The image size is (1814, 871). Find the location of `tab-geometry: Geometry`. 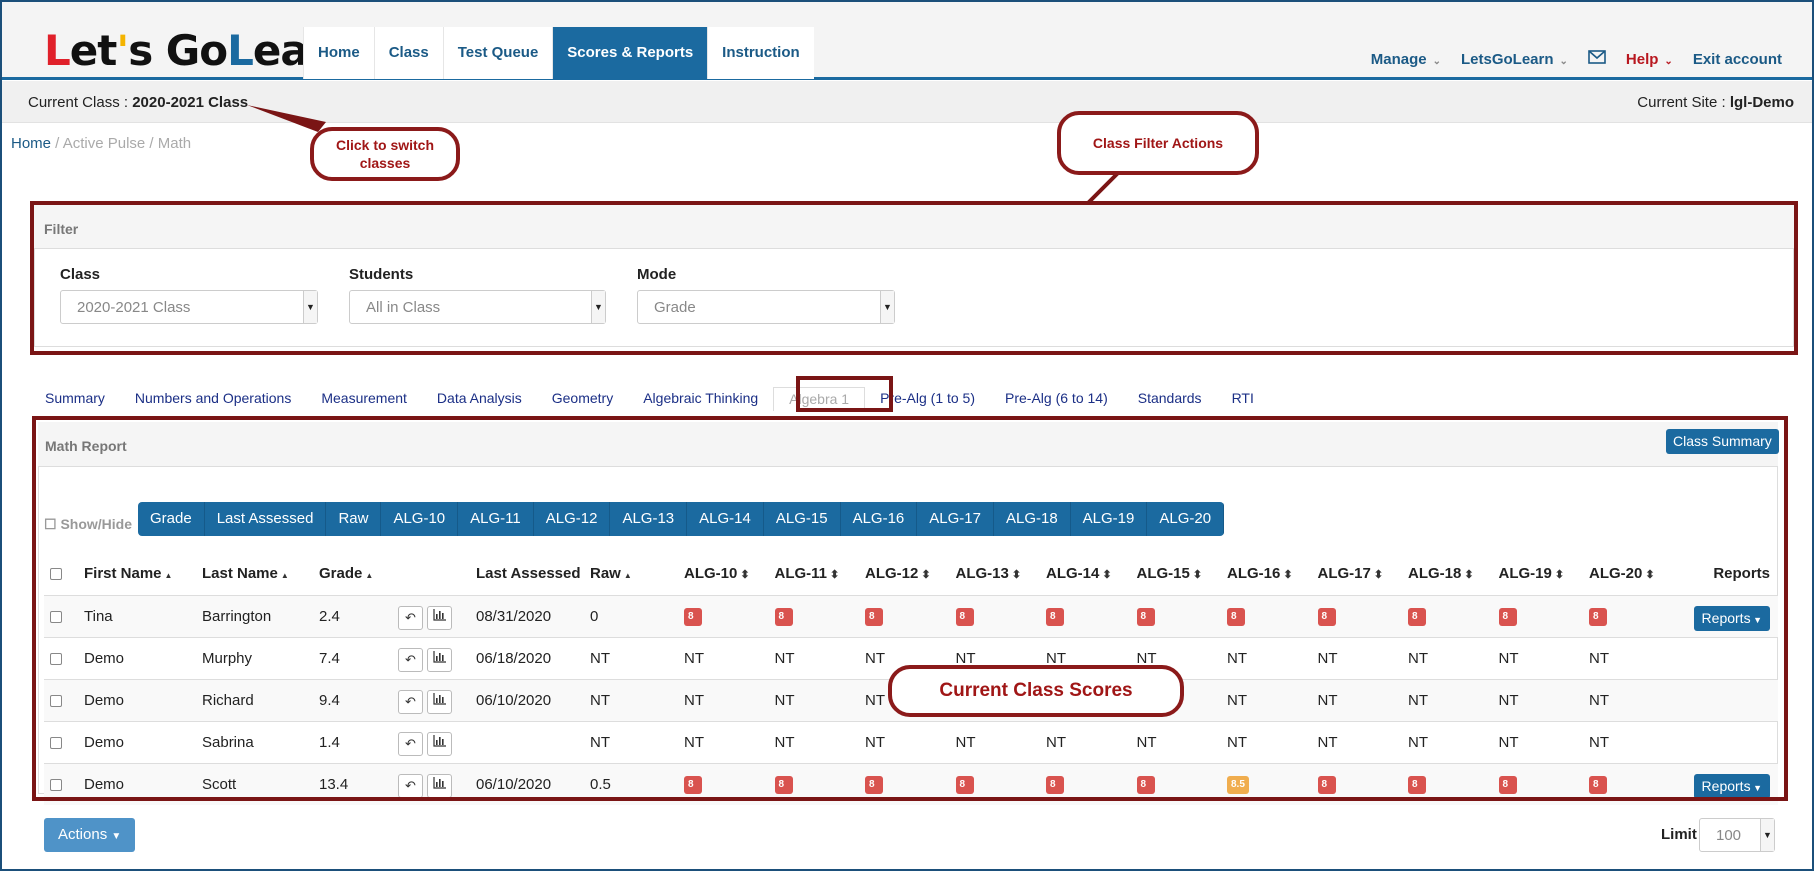

tab-geometry: Geometry is located at coordinates (582, 399).